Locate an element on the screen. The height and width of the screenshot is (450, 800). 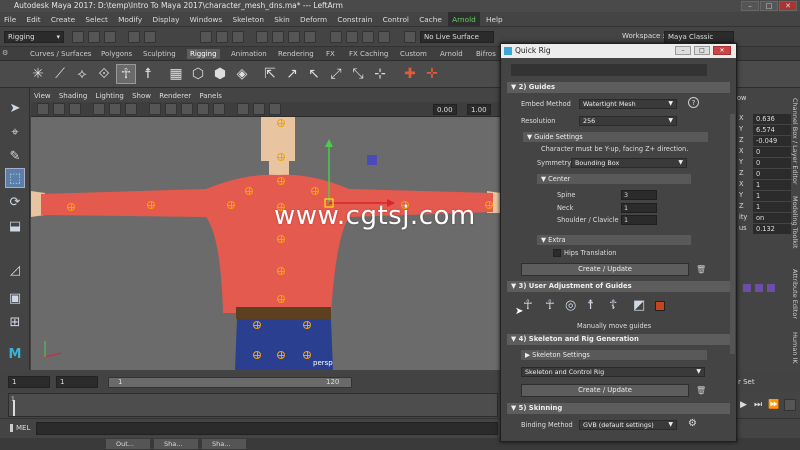
open-scene-icon is located at coordinates (94, 37).